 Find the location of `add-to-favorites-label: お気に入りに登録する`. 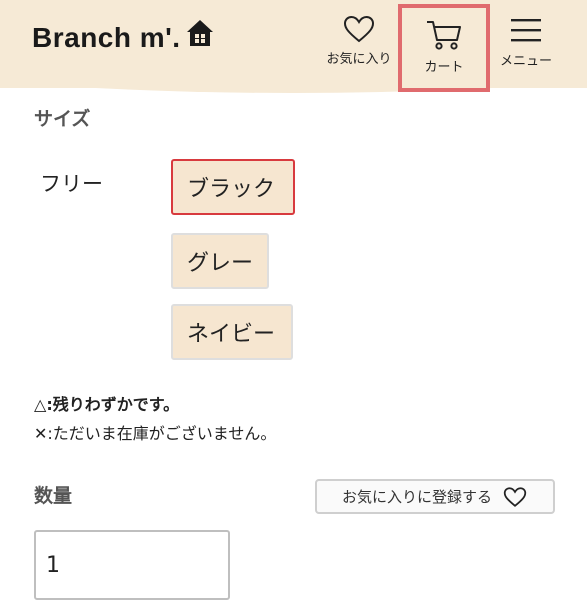

add-to-favorites-label: お気に入りに登録する is located at coordinates (416, 497).